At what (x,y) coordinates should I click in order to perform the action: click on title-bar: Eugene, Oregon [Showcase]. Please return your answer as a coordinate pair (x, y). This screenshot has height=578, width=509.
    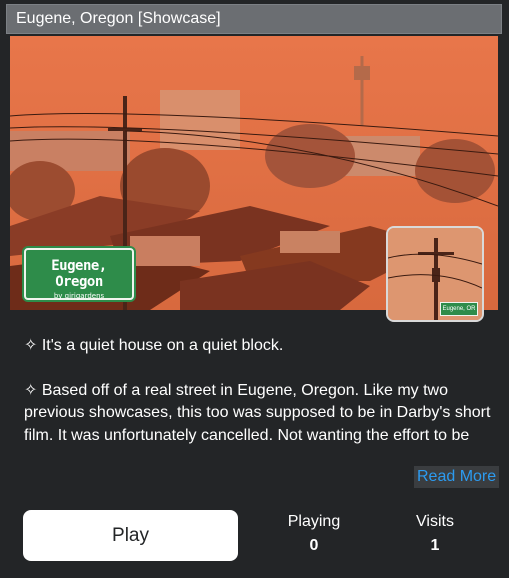
    Looking at the image, I should click on (254, 18).